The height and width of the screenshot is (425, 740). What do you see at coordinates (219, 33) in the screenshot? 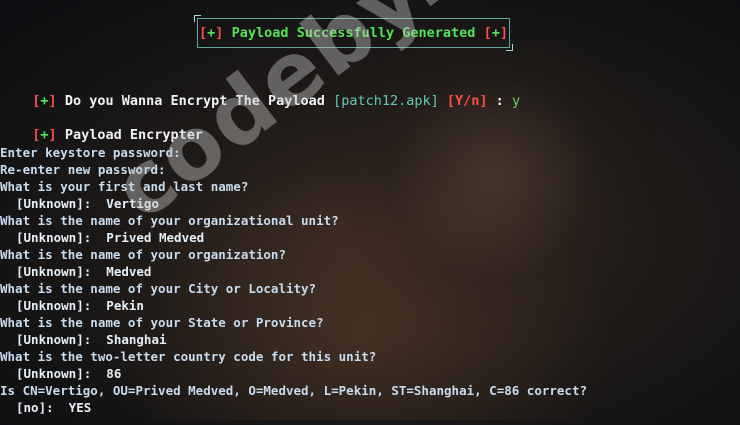
I see `banner-bracket-close: ]` at bounding box center [219, 33].